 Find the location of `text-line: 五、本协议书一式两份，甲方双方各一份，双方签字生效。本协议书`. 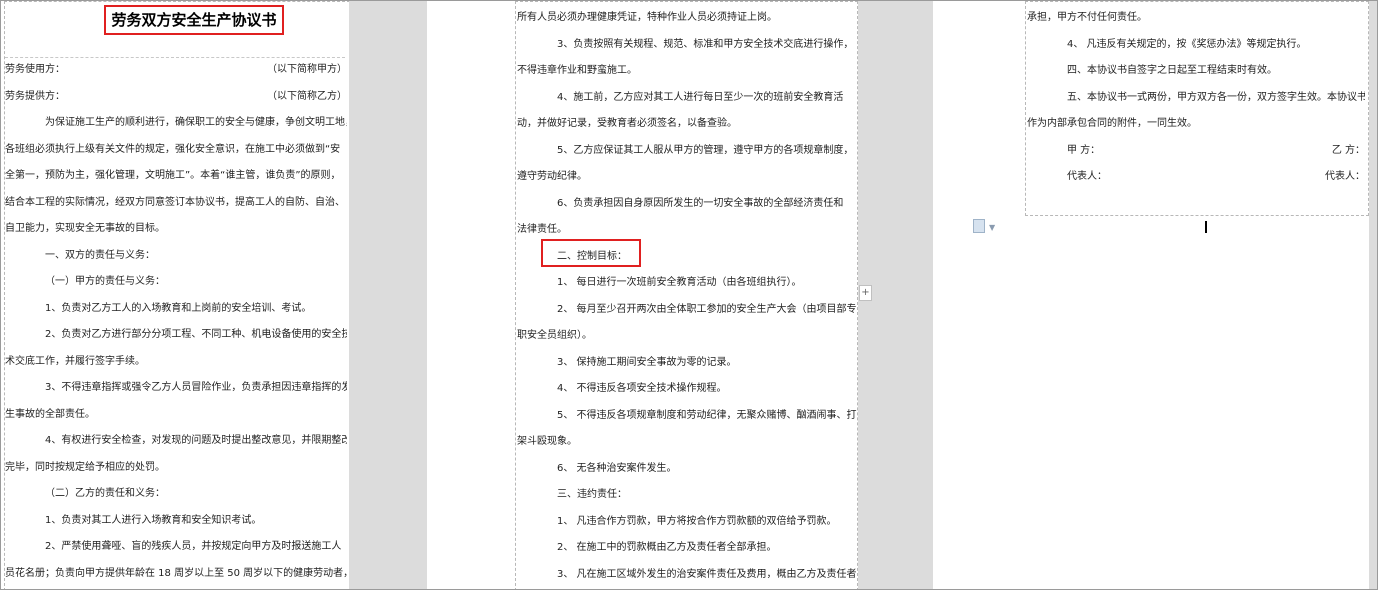

text-line: 五、本协议书一式两份，甲方双方各一份，双方签字生效。本协议书 is located at coordinates (1216, 97).